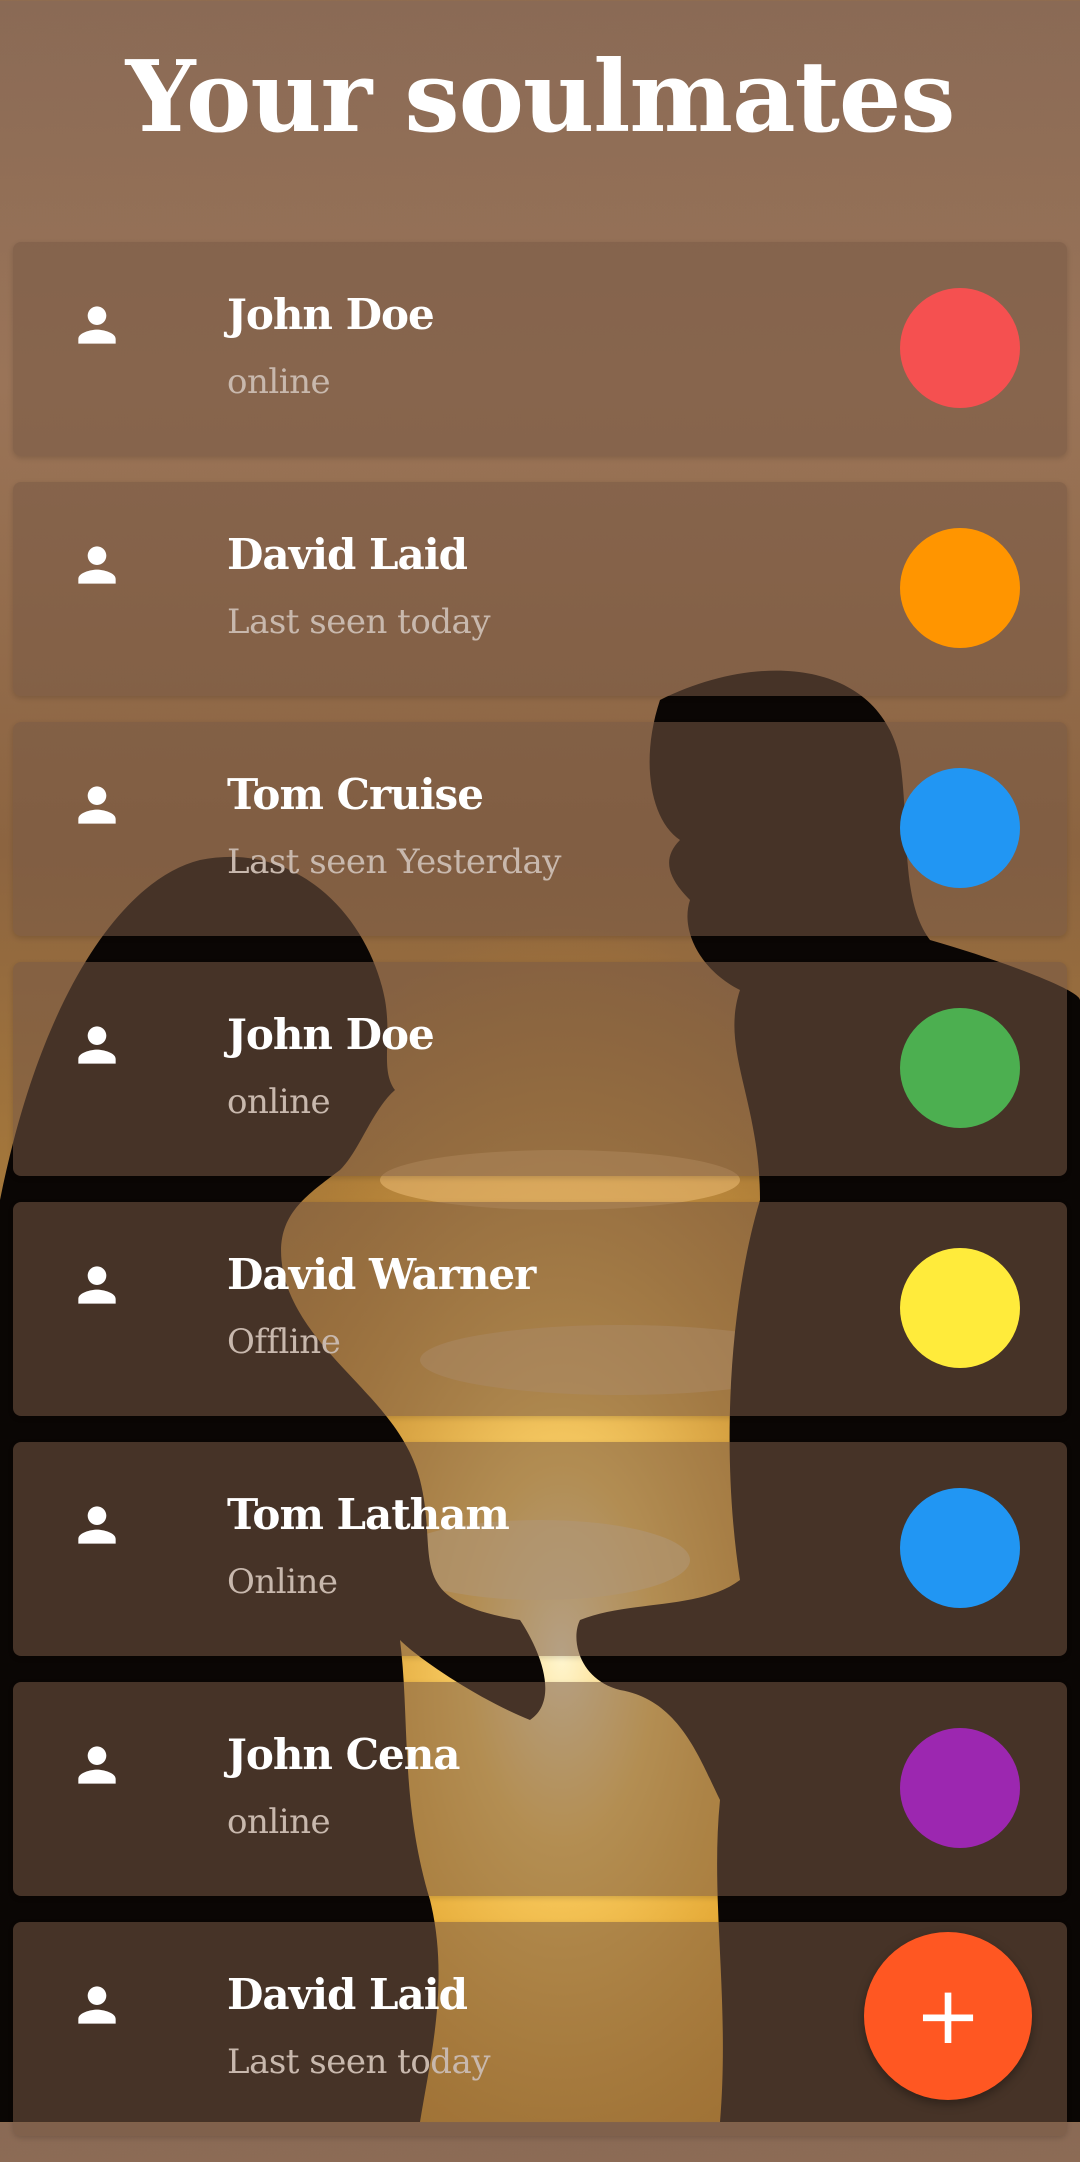 The width and height of the screenshot is (1080, 2162). Describe the element at coordinates (540, 97) in the screenshot. I see `page-title: Your soulmates` at that location.